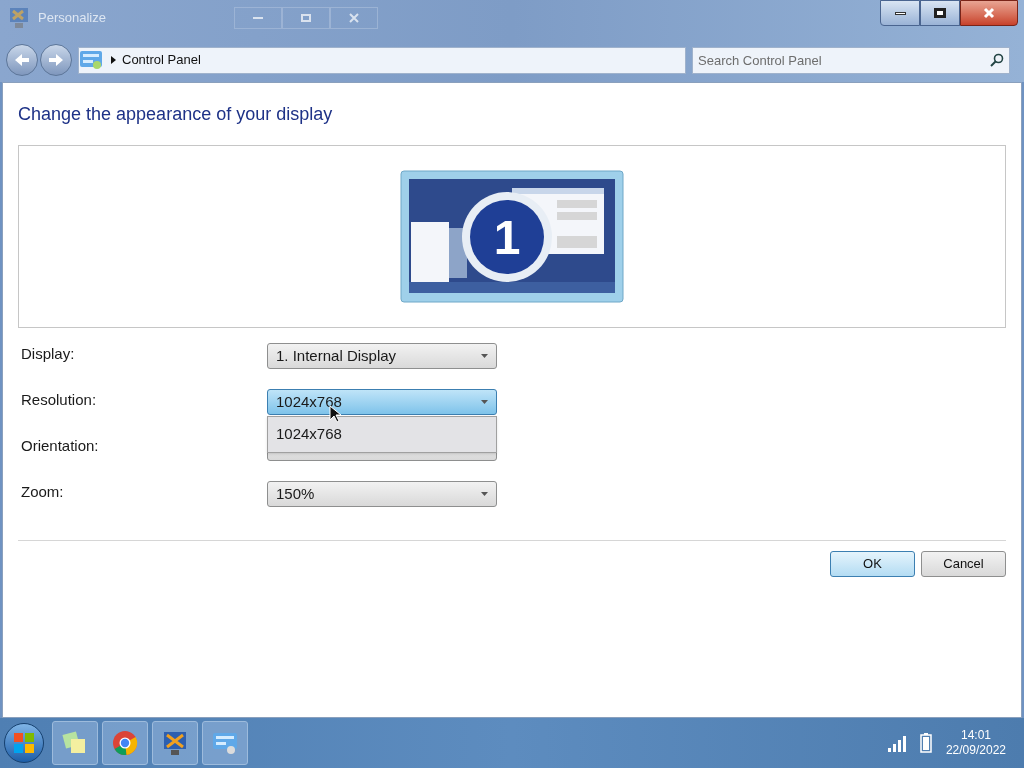 This screenshot has height=768, width=1024. Describe the element at coordinates (161, 60) in the screenshot. I see `breadcrumb: Control Panel` at that location.